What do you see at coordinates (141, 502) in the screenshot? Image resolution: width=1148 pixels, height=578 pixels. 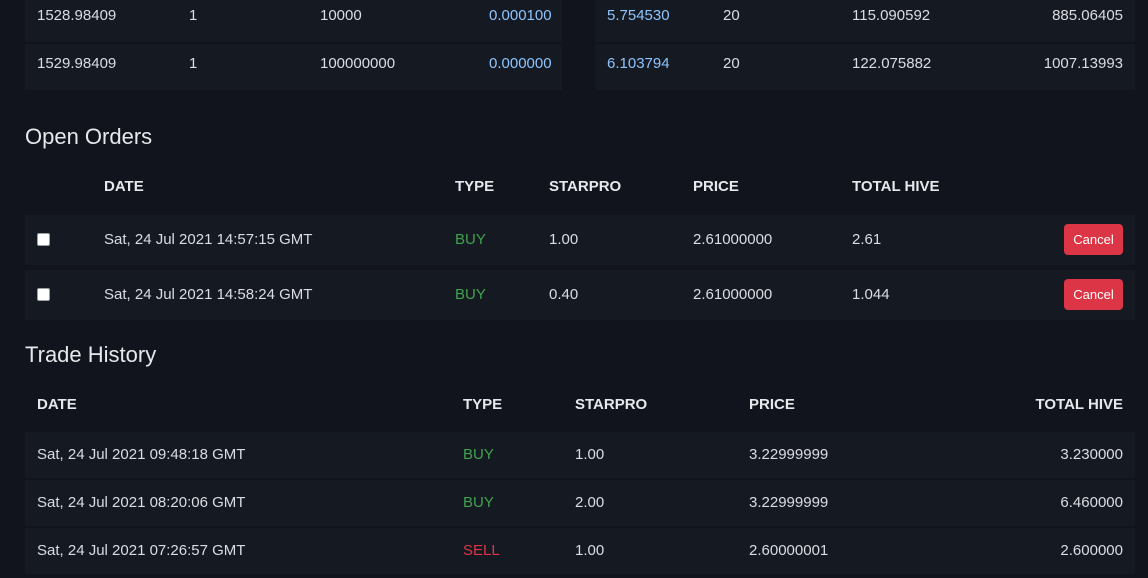 I see `trade-date: Sat, 24 Jul 2021 08:20:06 GMT` at bounding box center [141, 502].